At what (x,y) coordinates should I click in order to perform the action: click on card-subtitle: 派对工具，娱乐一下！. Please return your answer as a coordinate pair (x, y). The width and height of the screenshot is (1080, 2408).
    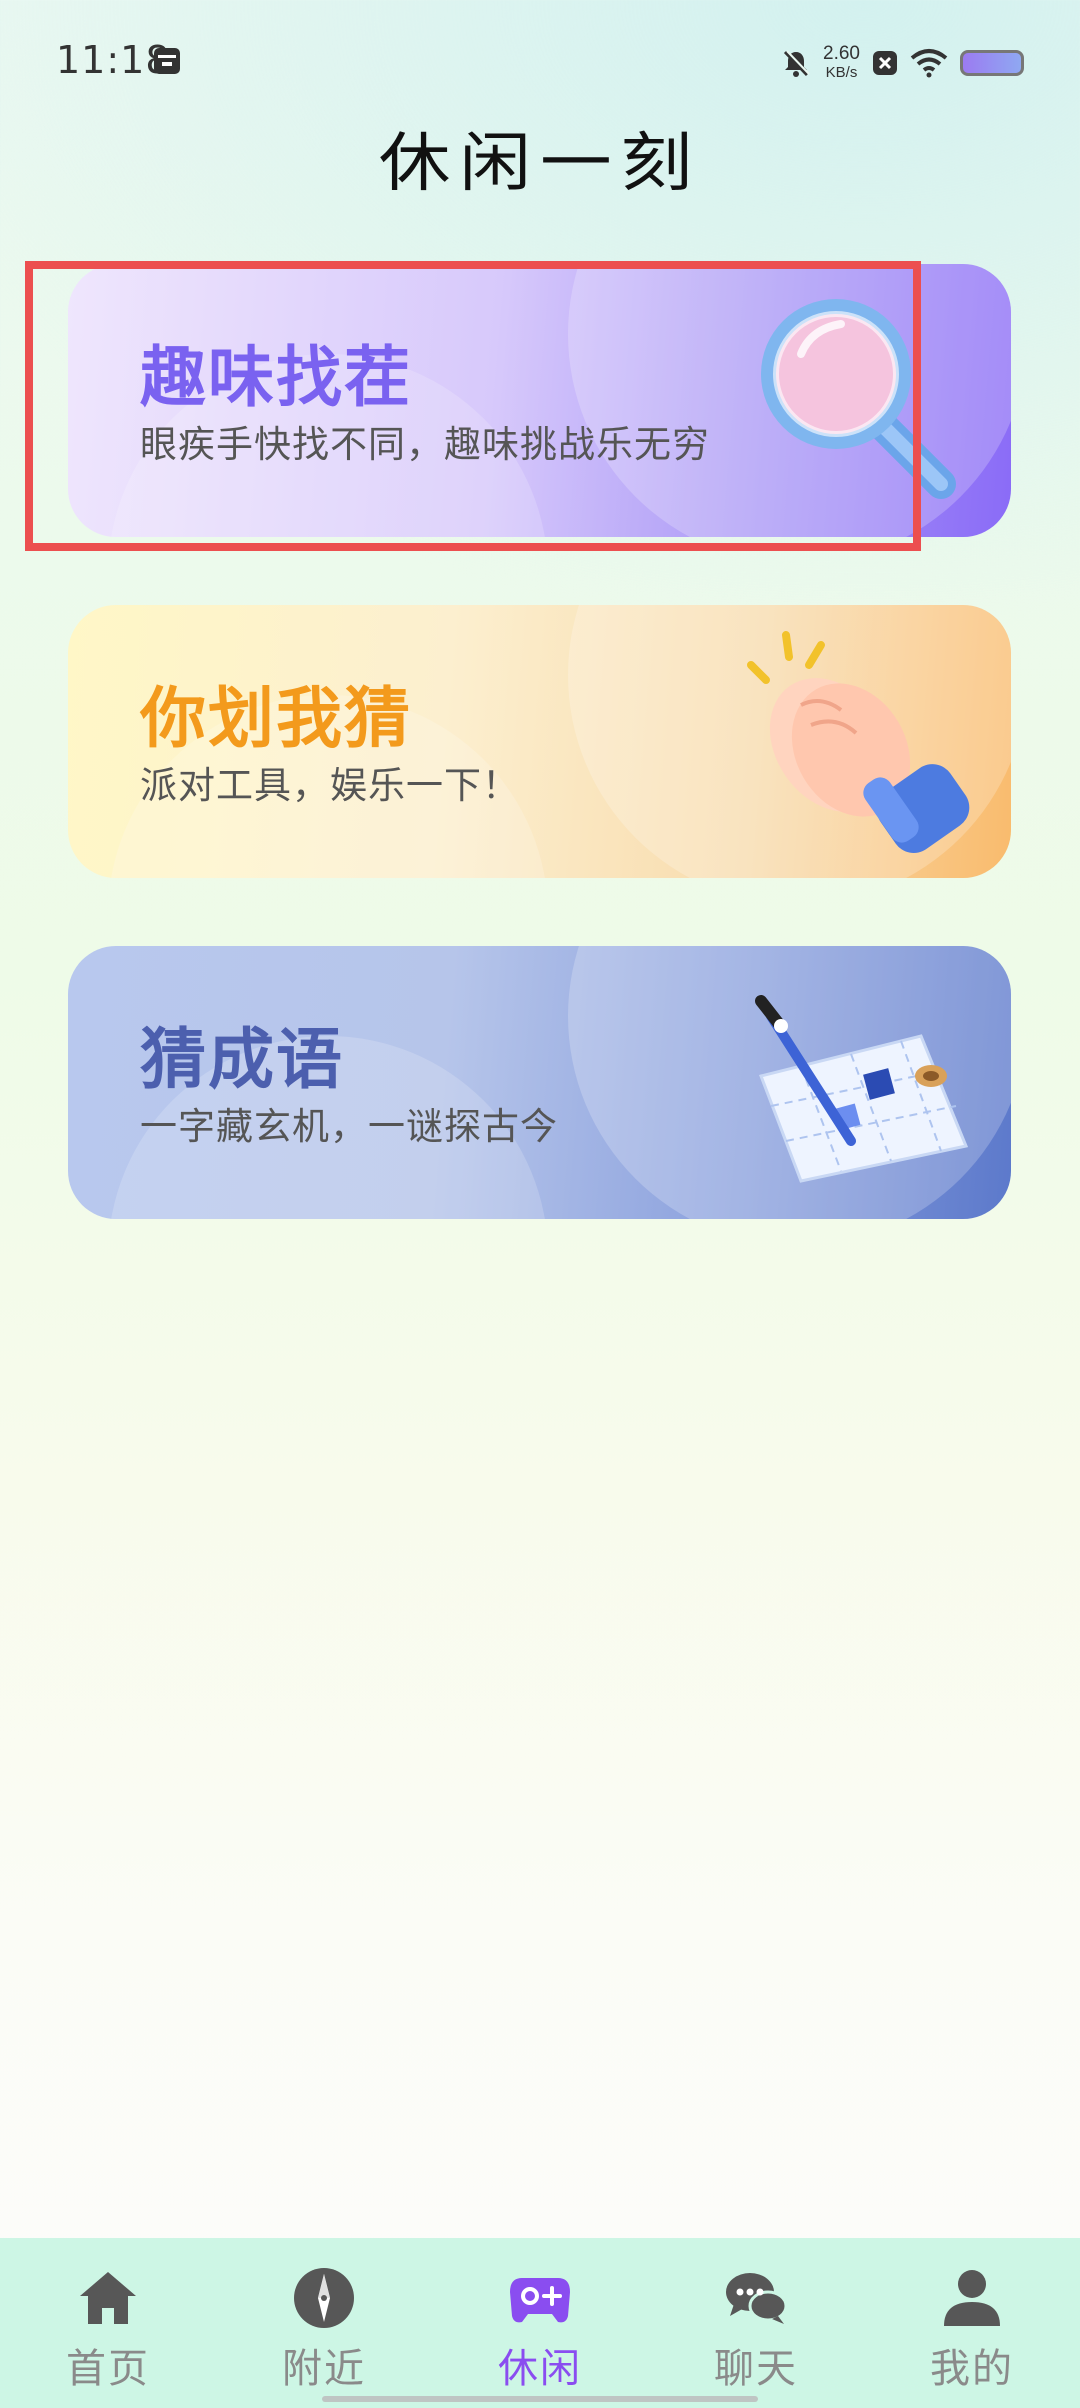
    Looking at the image, I should click on (330, 785).